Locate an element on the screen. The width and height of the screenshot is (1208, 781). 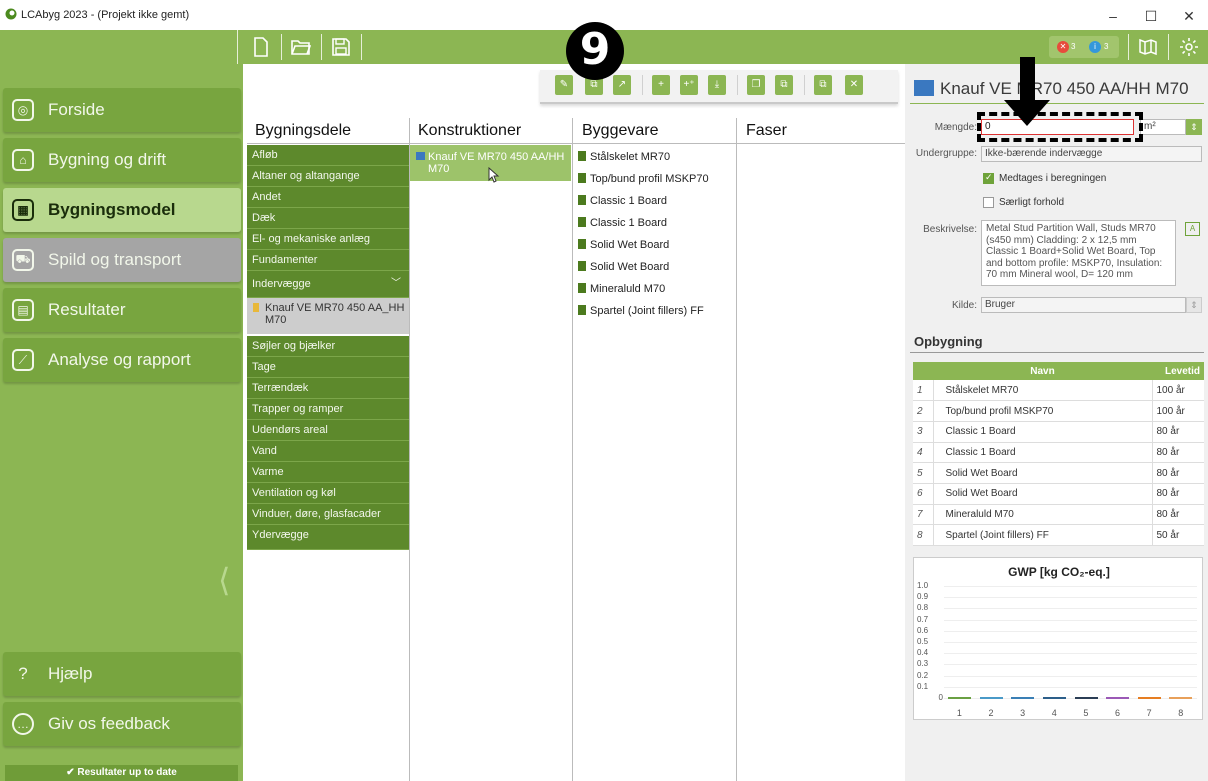
row-navn: Classic 1 Board is located at coordinates (1042, 432).